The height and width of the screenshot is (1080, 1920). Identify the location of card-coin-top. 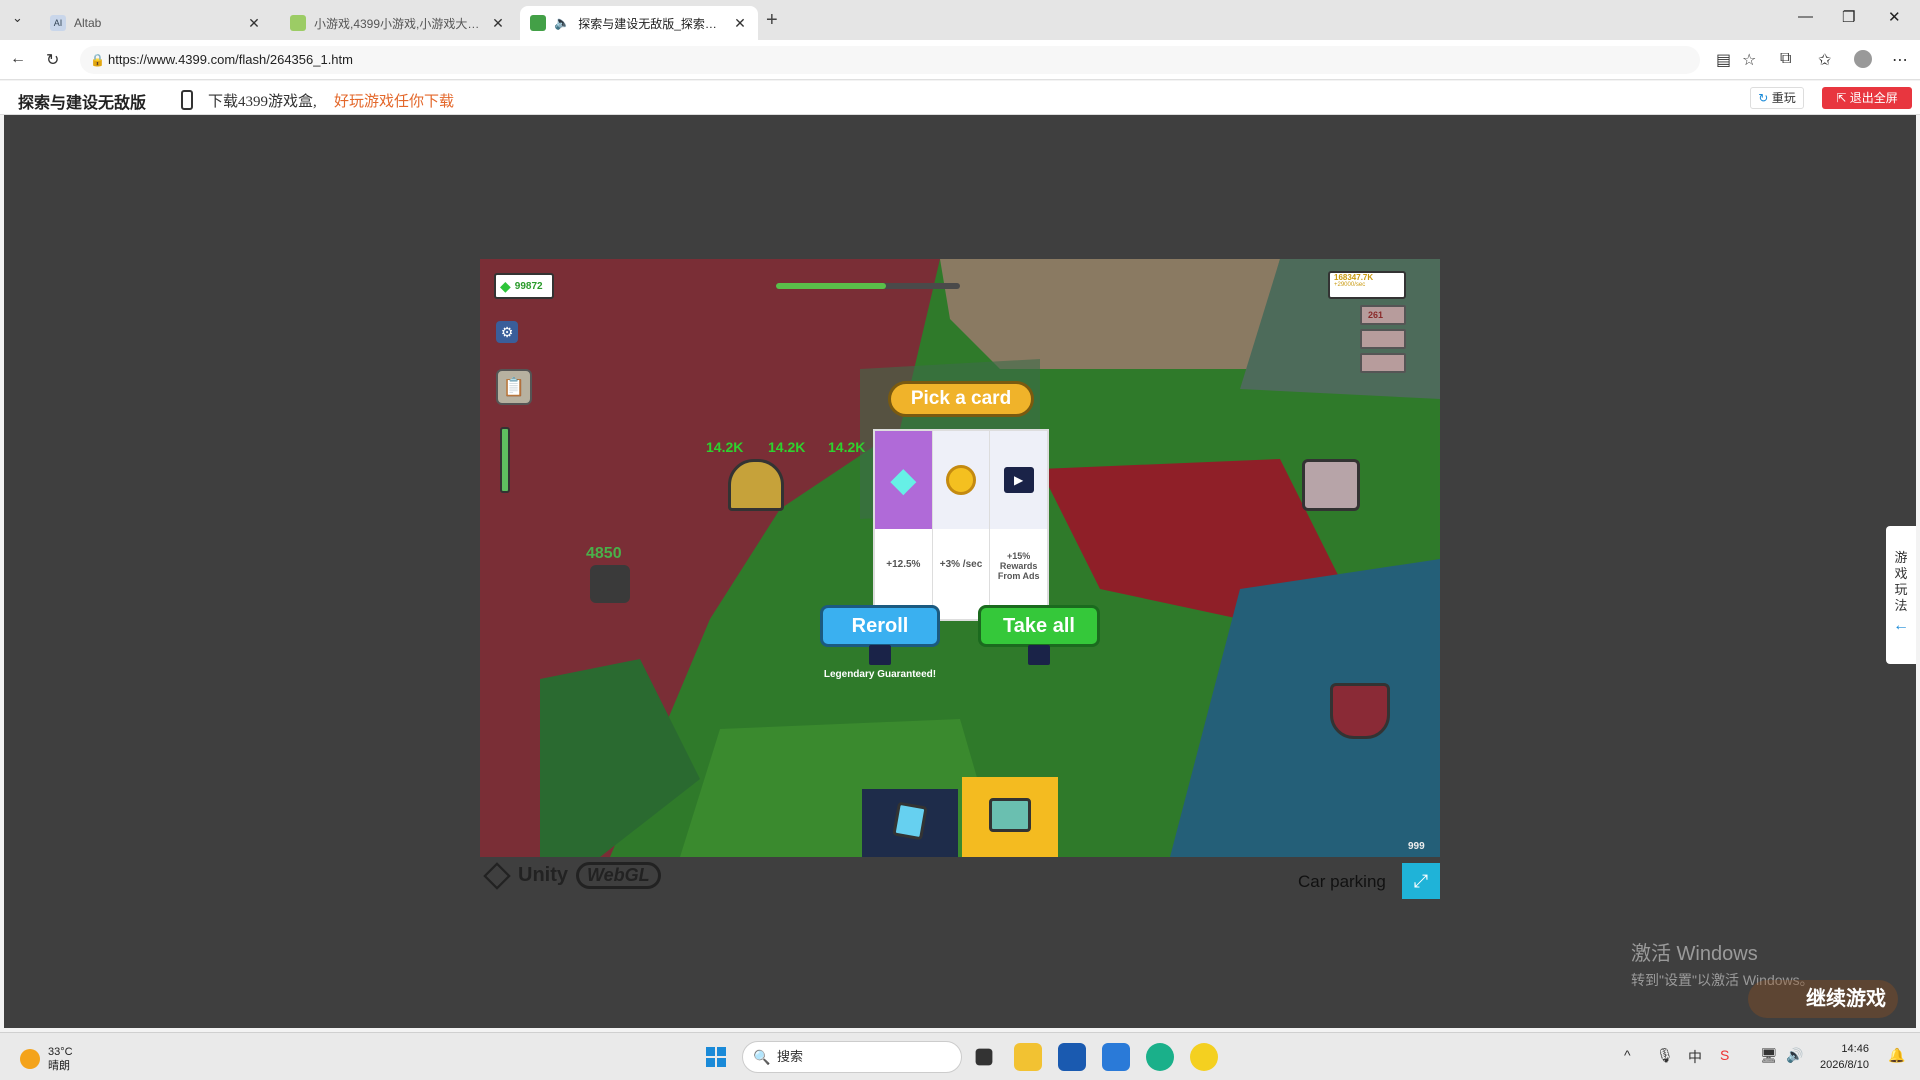
(961, 480).